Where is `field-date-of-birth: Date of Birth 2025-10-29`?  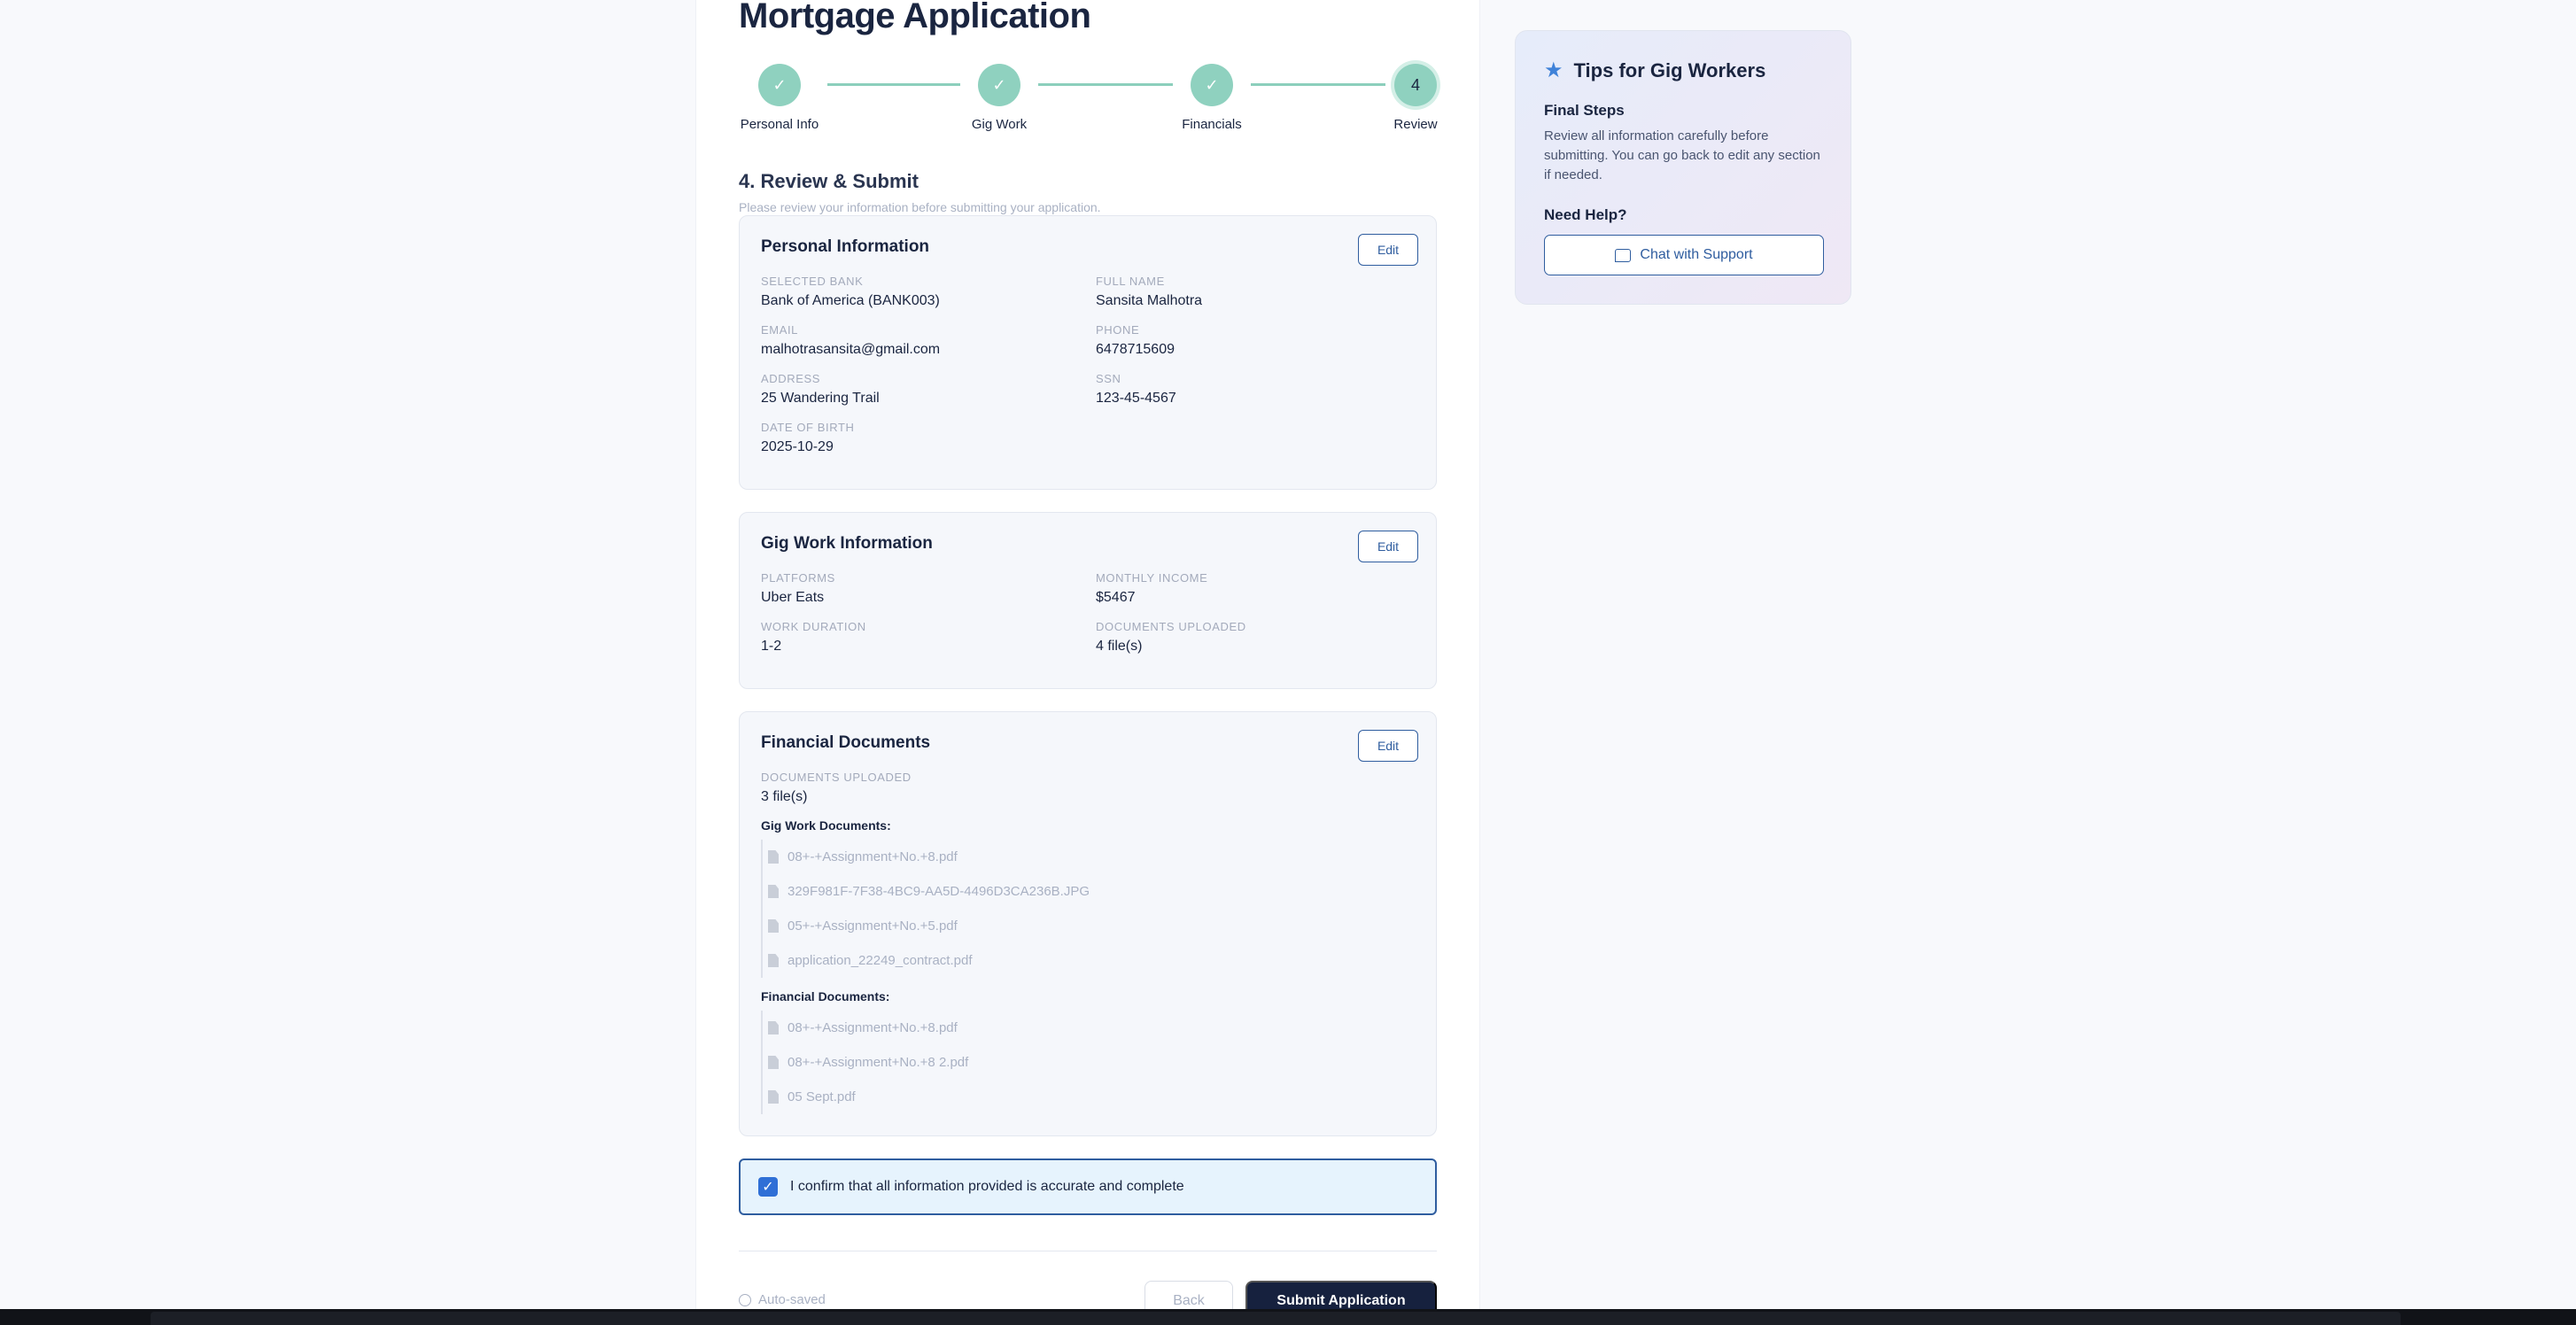 field-date-of-birth: Date of Birth 2025-10-29 is located at coordinates (920, 438).